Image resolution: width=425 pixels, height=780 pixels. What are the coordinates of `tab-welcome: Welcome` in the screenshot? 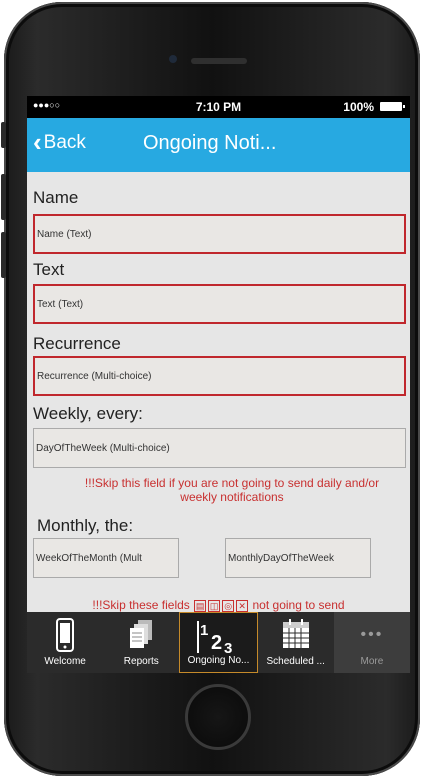 It's located at (65, 642).